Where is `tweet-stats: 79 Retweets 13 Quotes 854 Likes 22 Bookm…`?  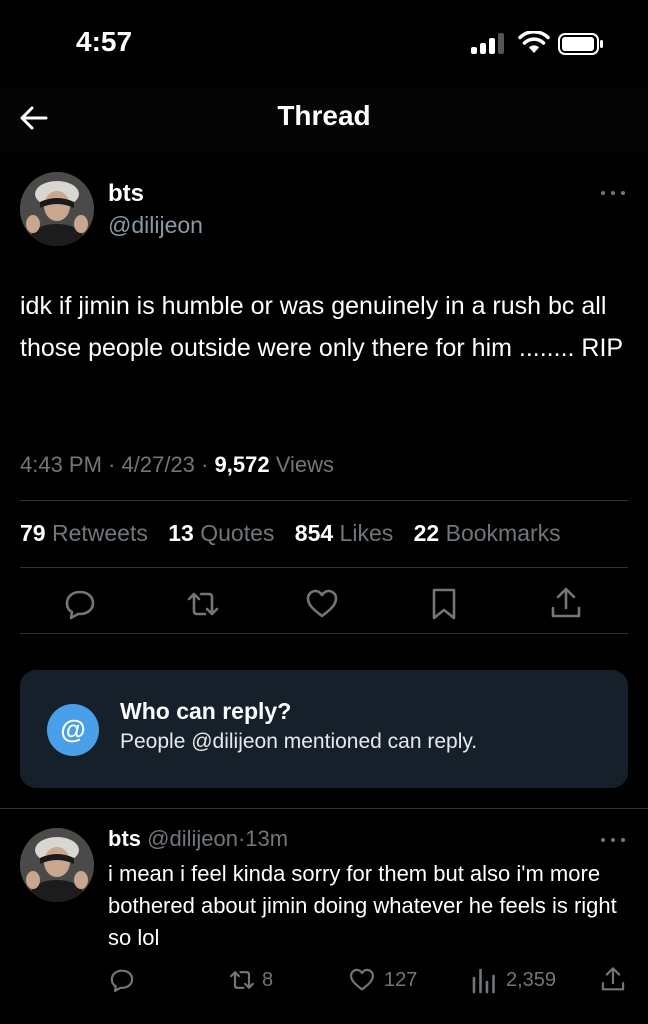
tweet-stats: 79 Retweets 13 Quotes 854 Likes 22 Bookm… is located at coordinates (297, 533).